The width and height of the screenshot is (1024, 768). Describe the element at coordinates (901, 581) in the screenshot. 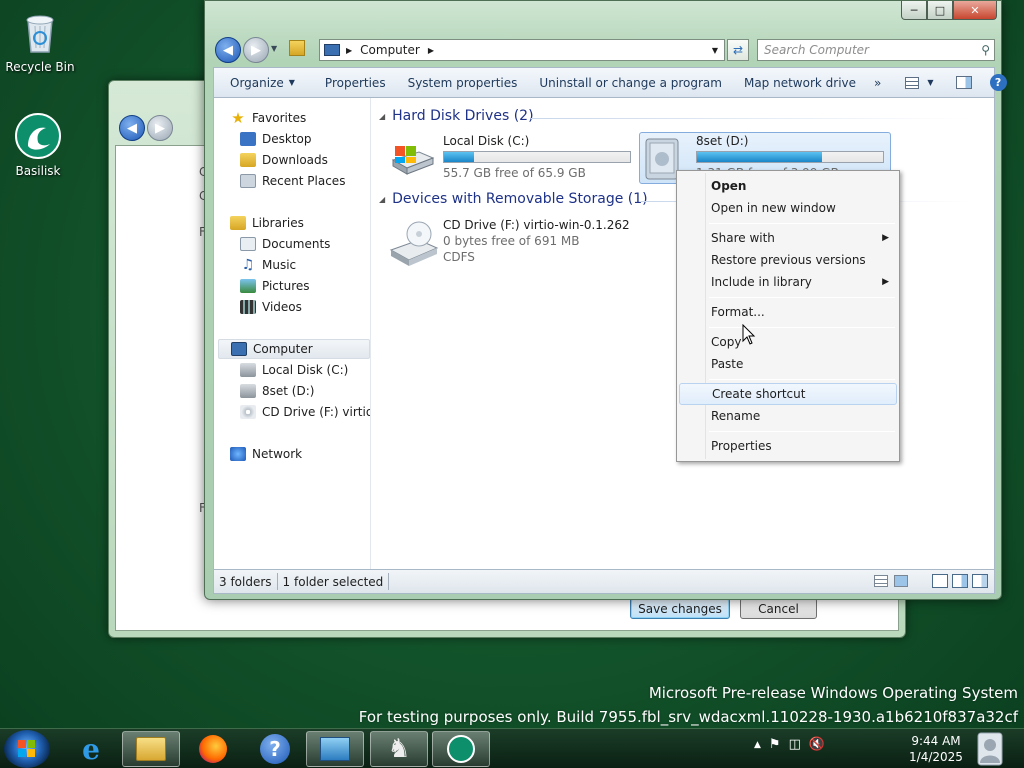

I see `tiles-view-icon` at that location.